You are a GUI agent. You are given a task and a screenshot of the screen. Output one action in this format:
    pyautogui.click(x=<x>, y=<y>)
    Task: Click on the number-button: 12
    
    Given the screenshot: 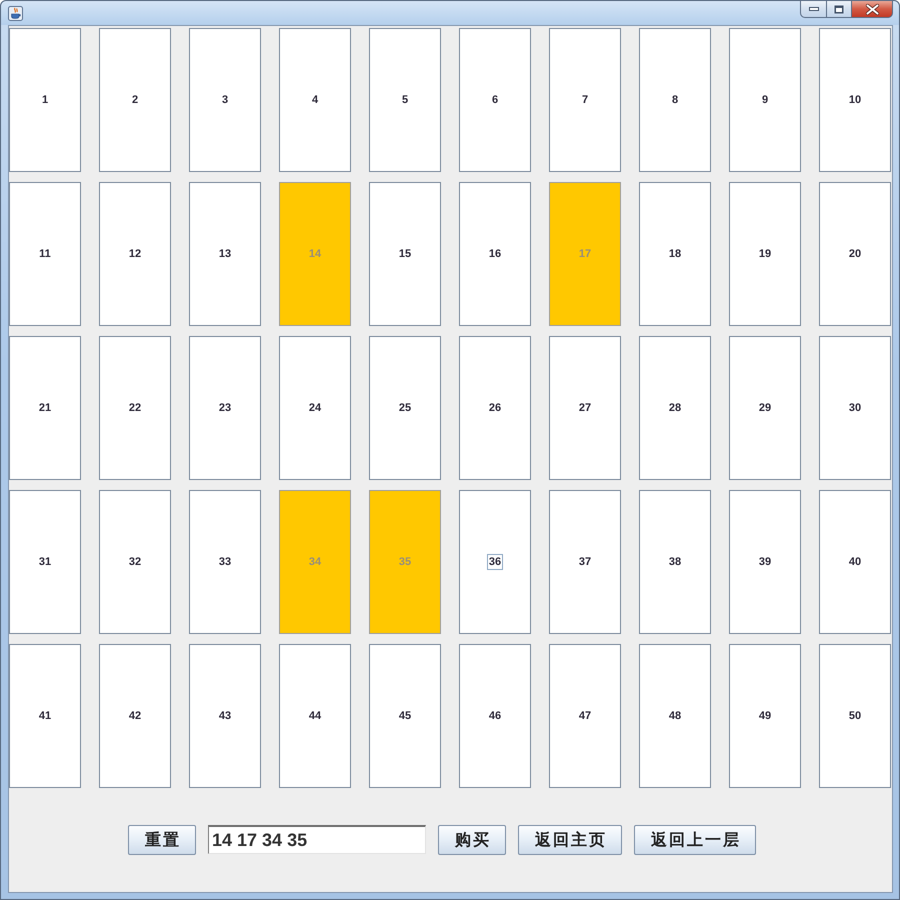 What is the action you would take?
    pyautogui.click(x=135, y=254)
    